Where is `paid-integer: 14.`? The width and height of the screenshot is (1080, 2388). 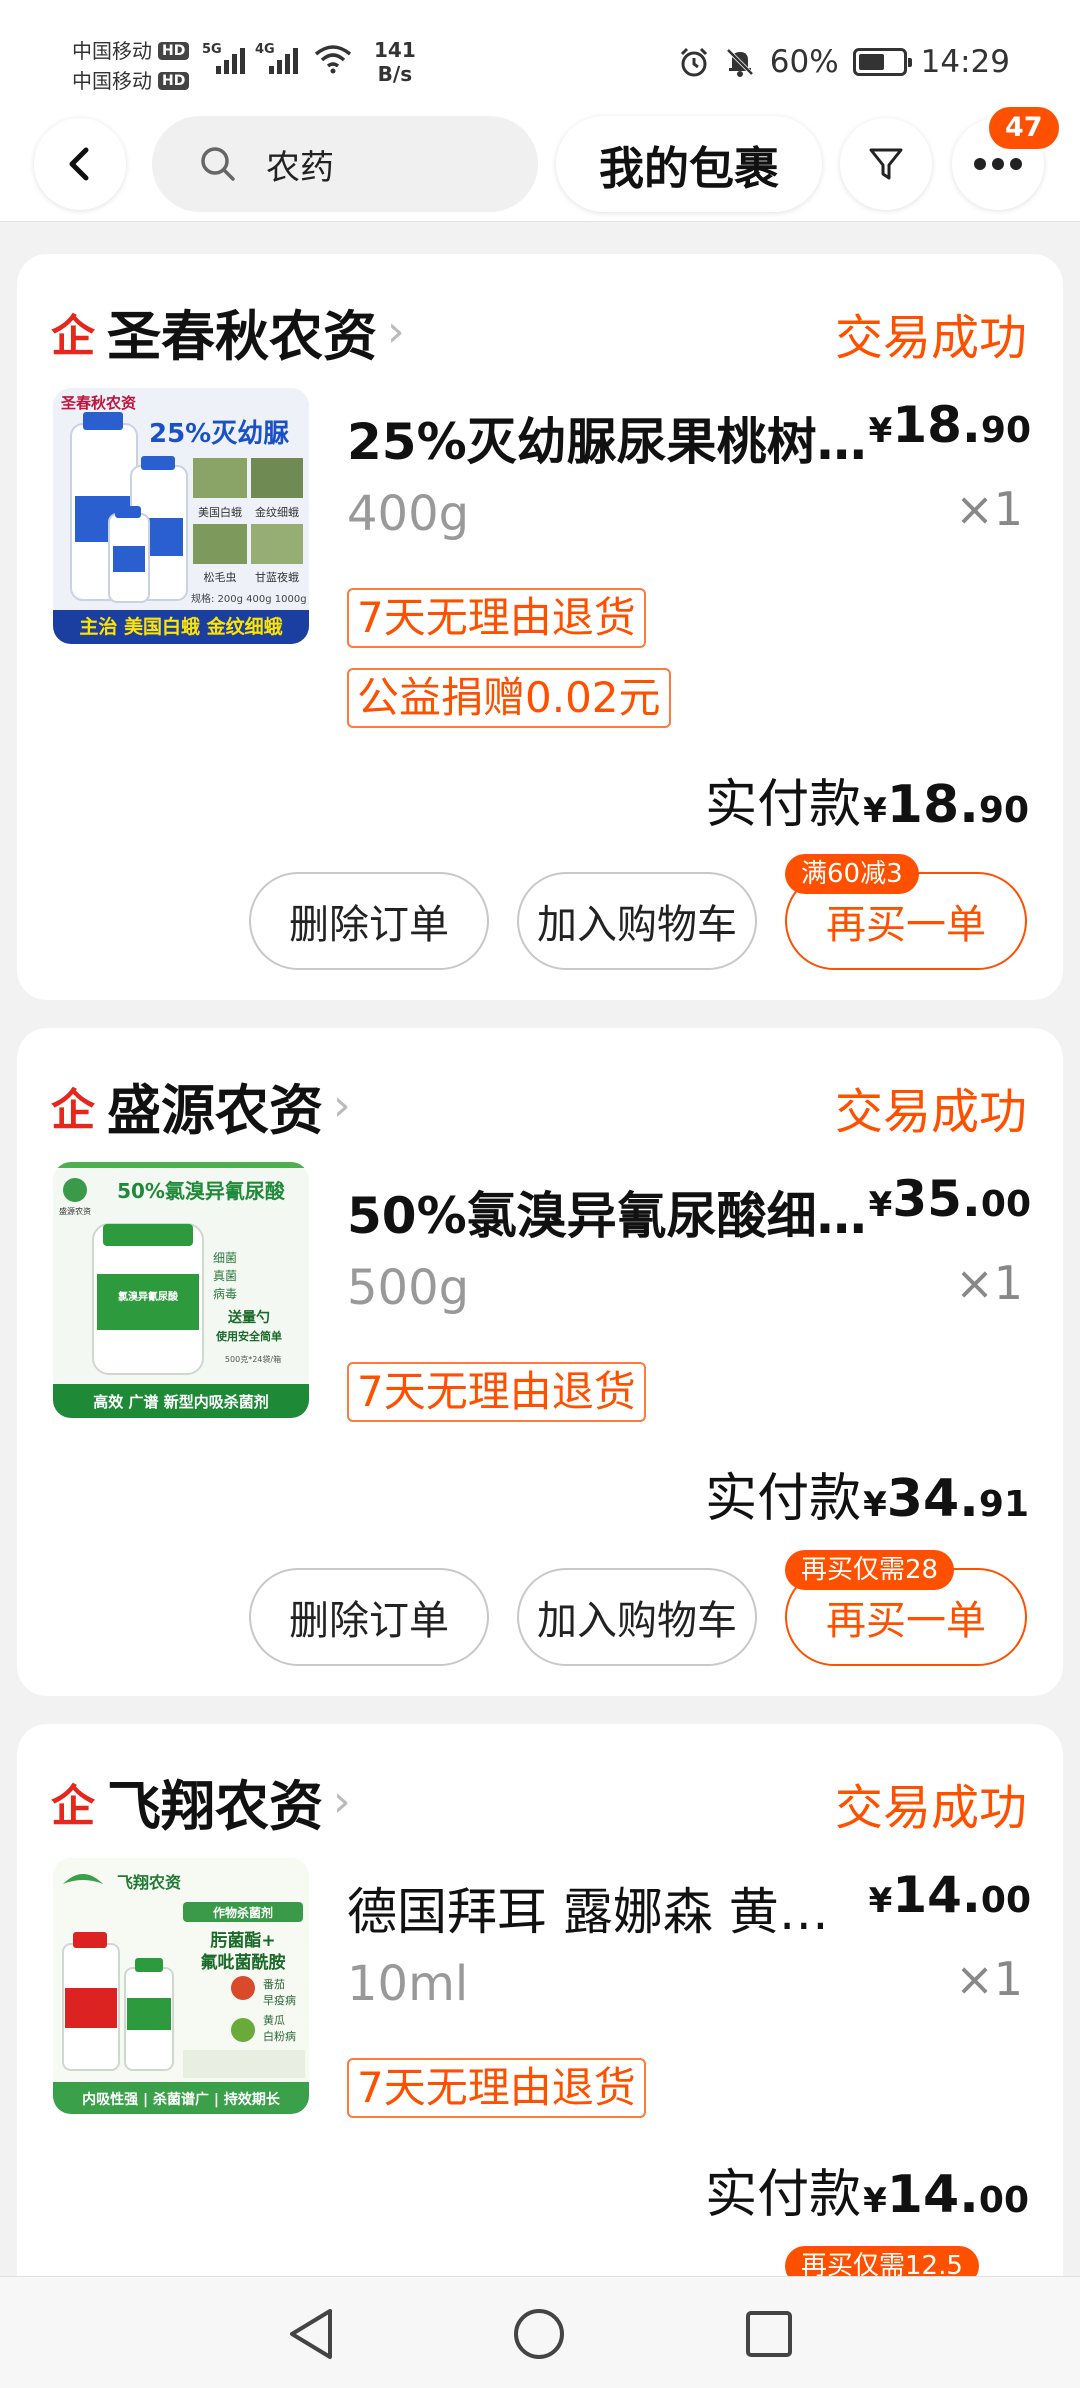
paid-integer: 14. is located at coordinates (932, 2195).